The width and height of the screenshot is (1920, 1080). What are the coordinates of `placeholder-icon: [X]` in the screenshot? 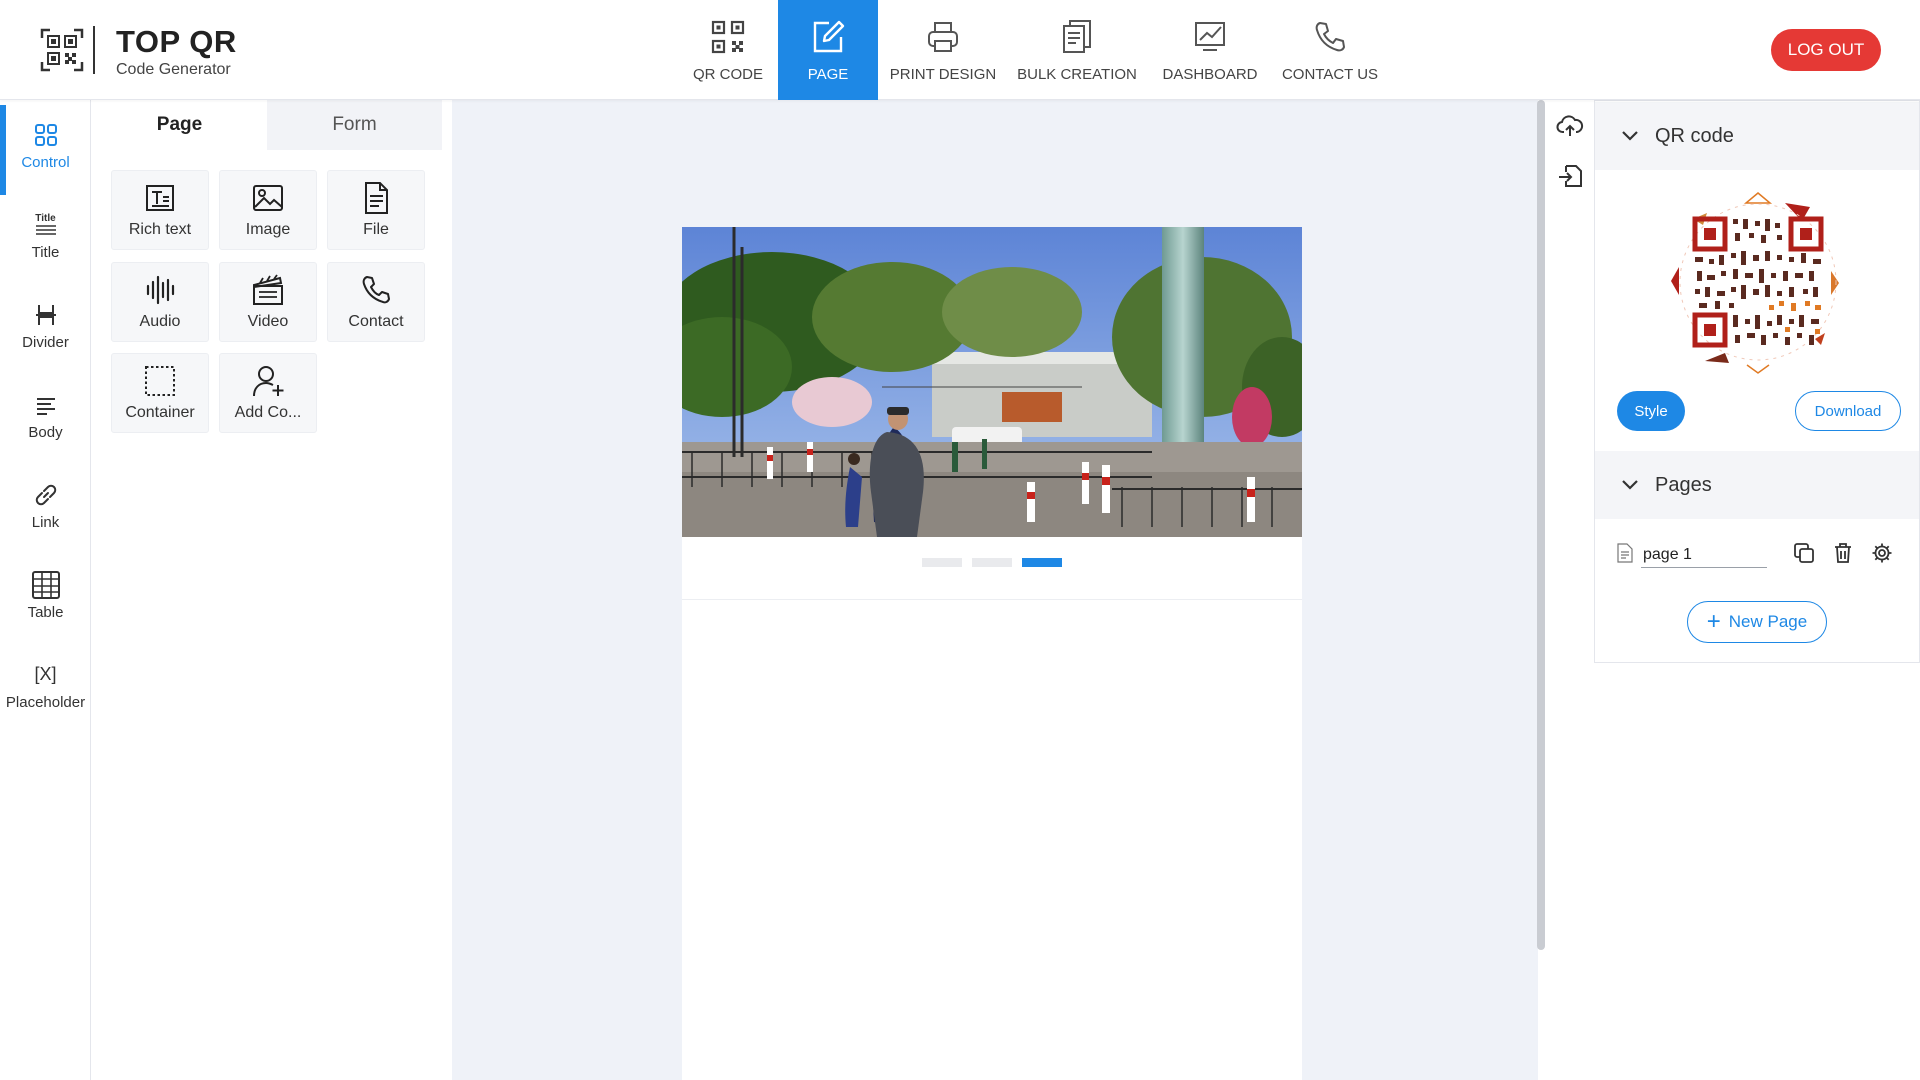 It's located at (46, 675).